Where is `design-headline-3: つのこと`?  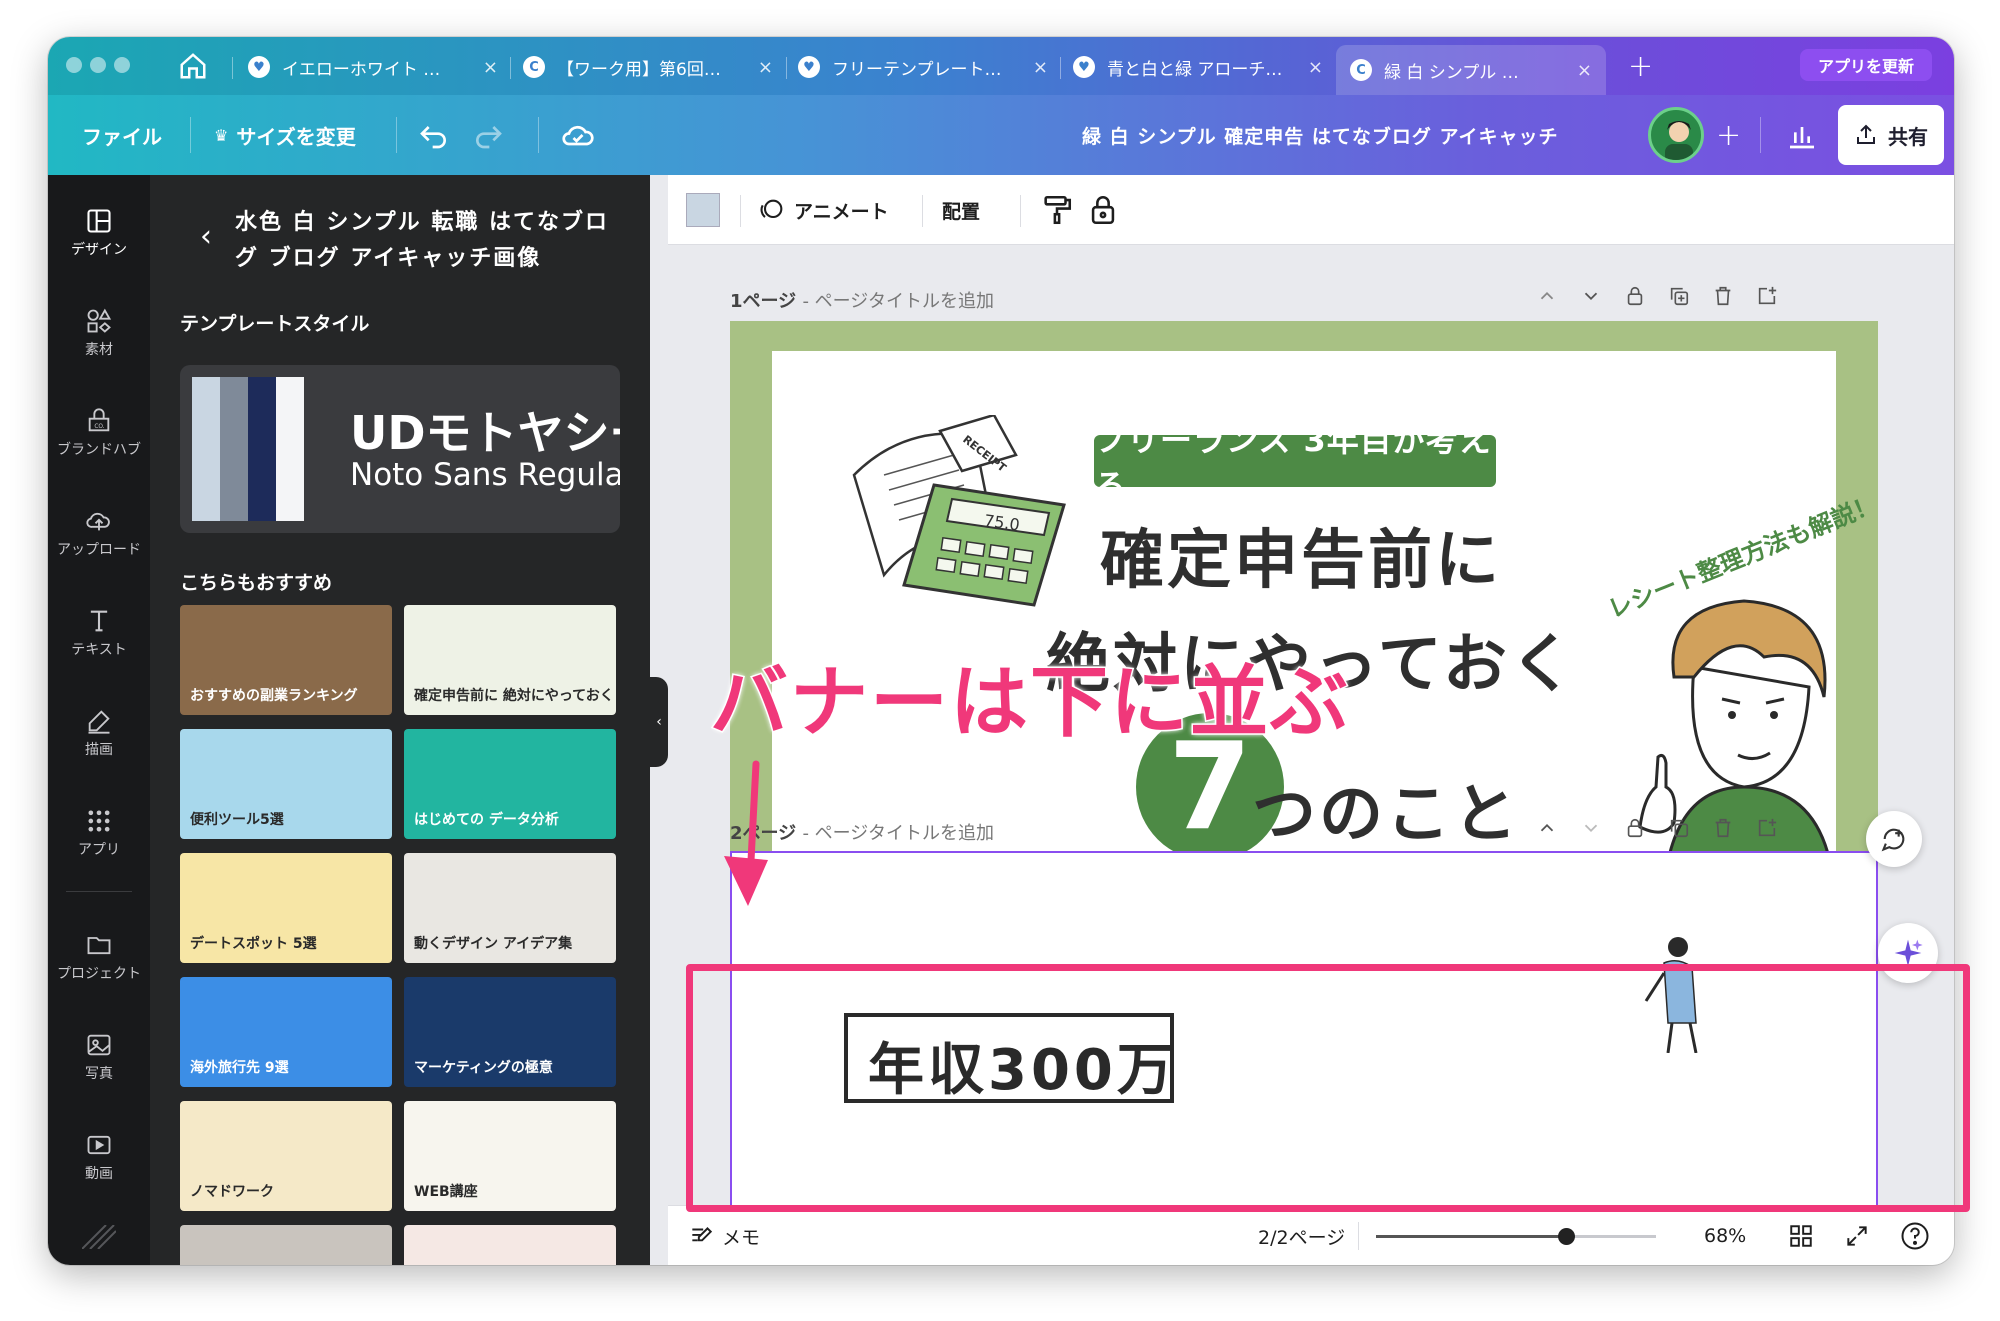
design-headline-3: つのこと is located at coordinates (1386, 809).